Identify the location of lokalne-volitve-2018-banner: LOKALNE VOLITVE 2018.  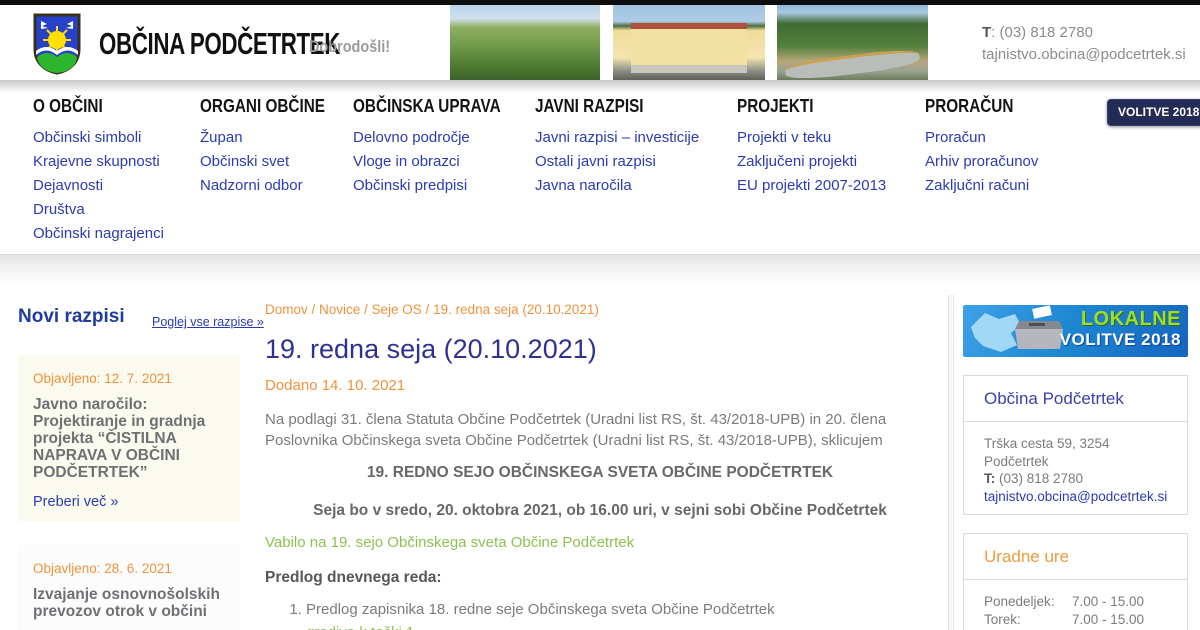
(1075, 331).